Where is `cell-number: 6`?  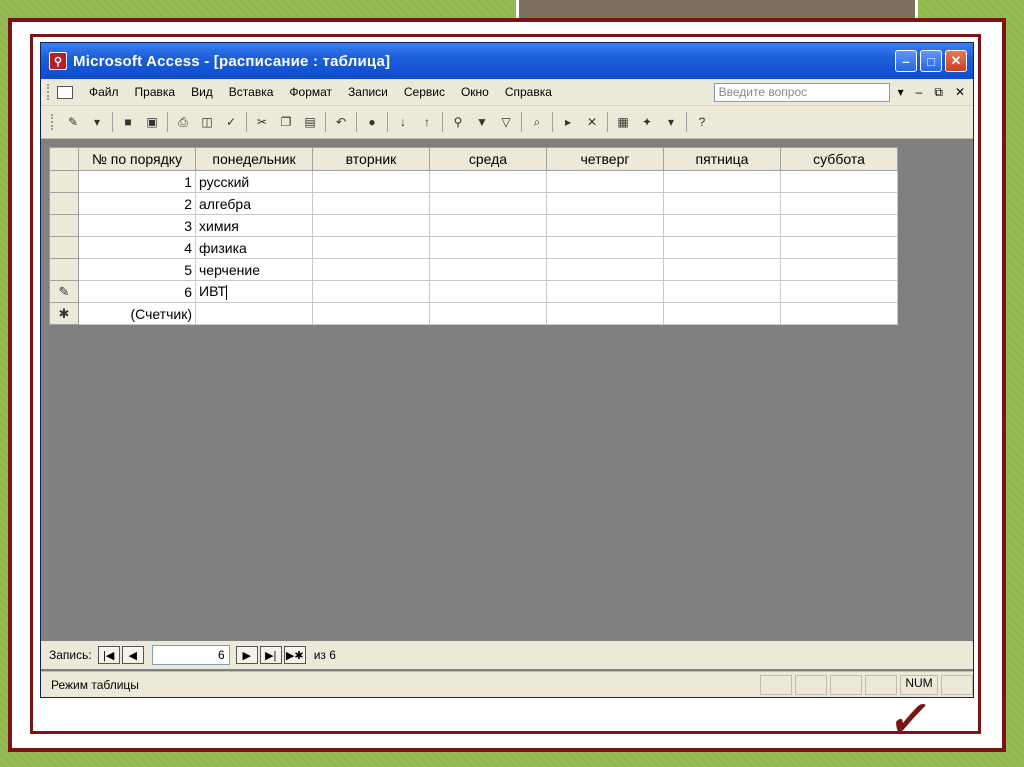
cell-number: 6 is located at coordinates (137, 291).